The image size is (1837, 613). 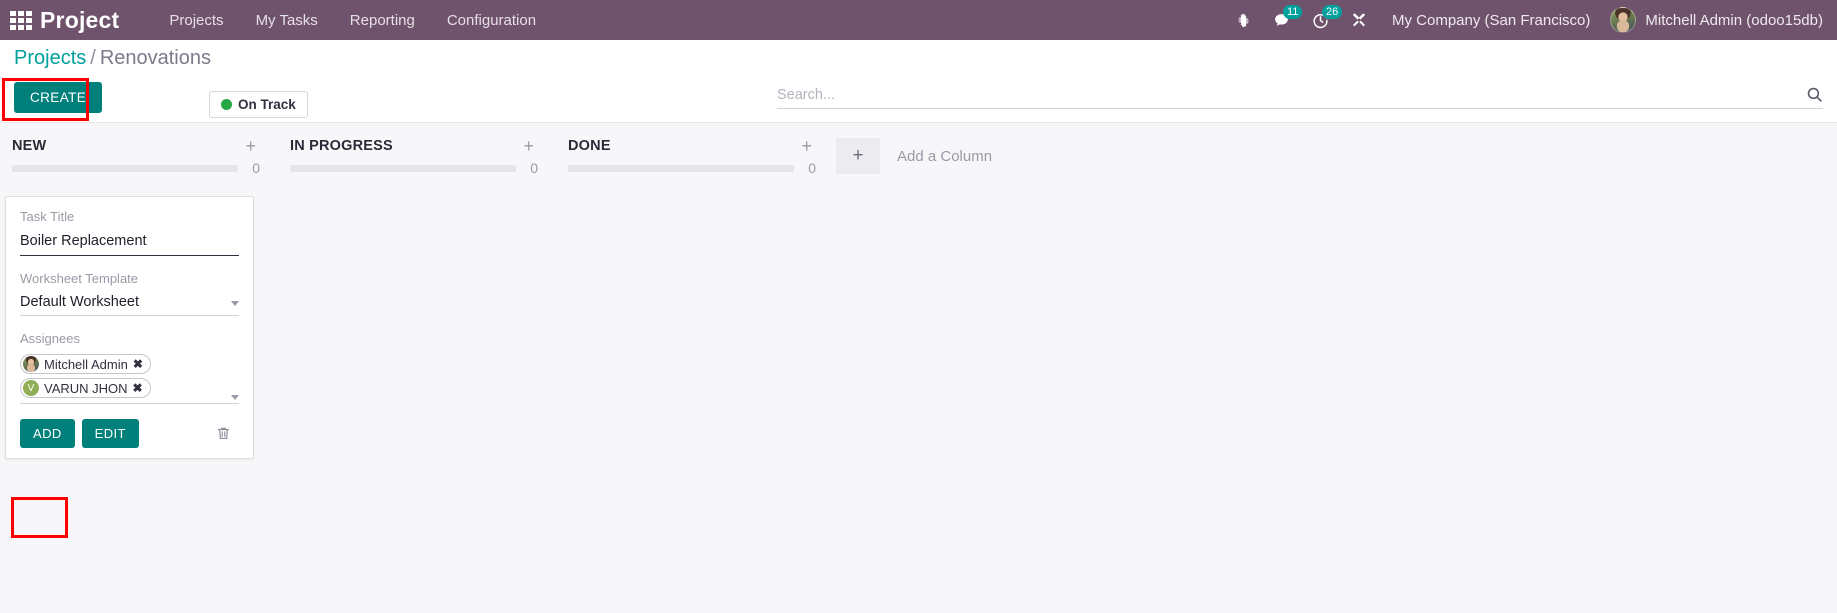 I want to click on kanban-column-header: NEW +, so click(x=134, y=144).